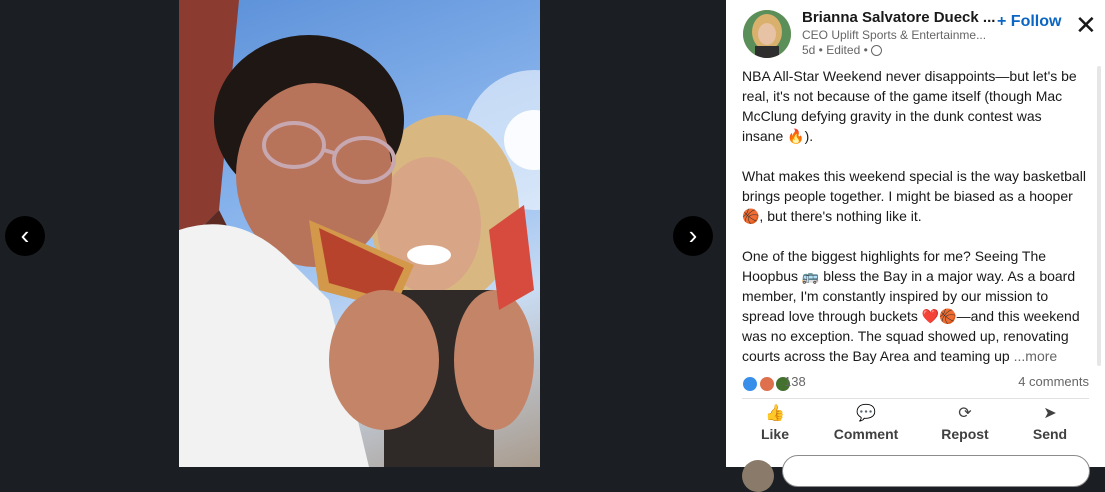 This screenshot has height=492, width=1105. I want to click on current-user-avatar, so click(758, 476).